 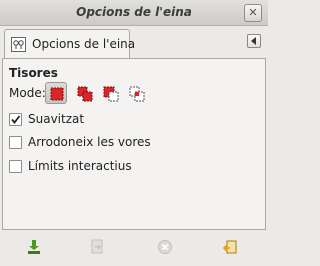 What do you see at coordinates (89, 142) in the screenshot?
I see `feather-edges-label: Arrodoneix les vores` at bounding box center [89, 142].